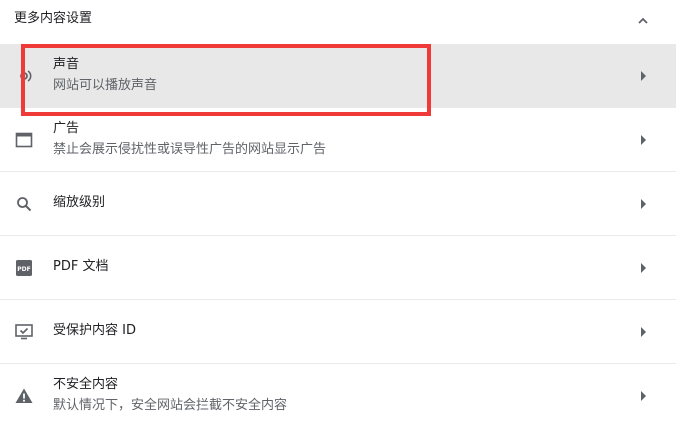 This screenshot has height=427, width=676. What do you see at coordinates (86, 384) in the screenshot?
I see `row-title: 不安全内容` at bounding box center [86, 384].